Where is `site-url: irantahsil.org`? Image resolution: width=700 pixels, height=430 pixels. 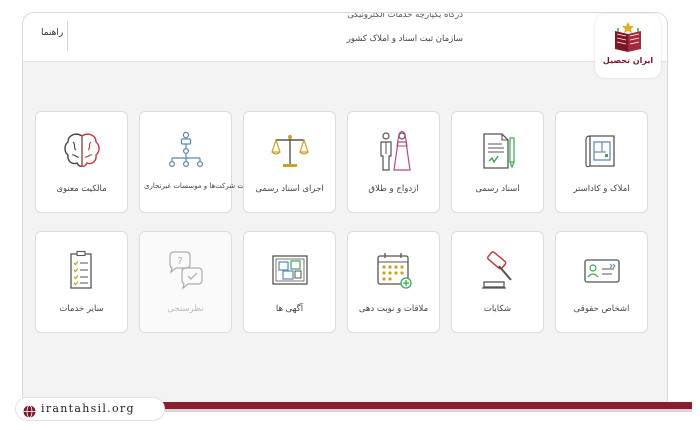 site-url: irantahsil.org is located at coordinates (88, 408).